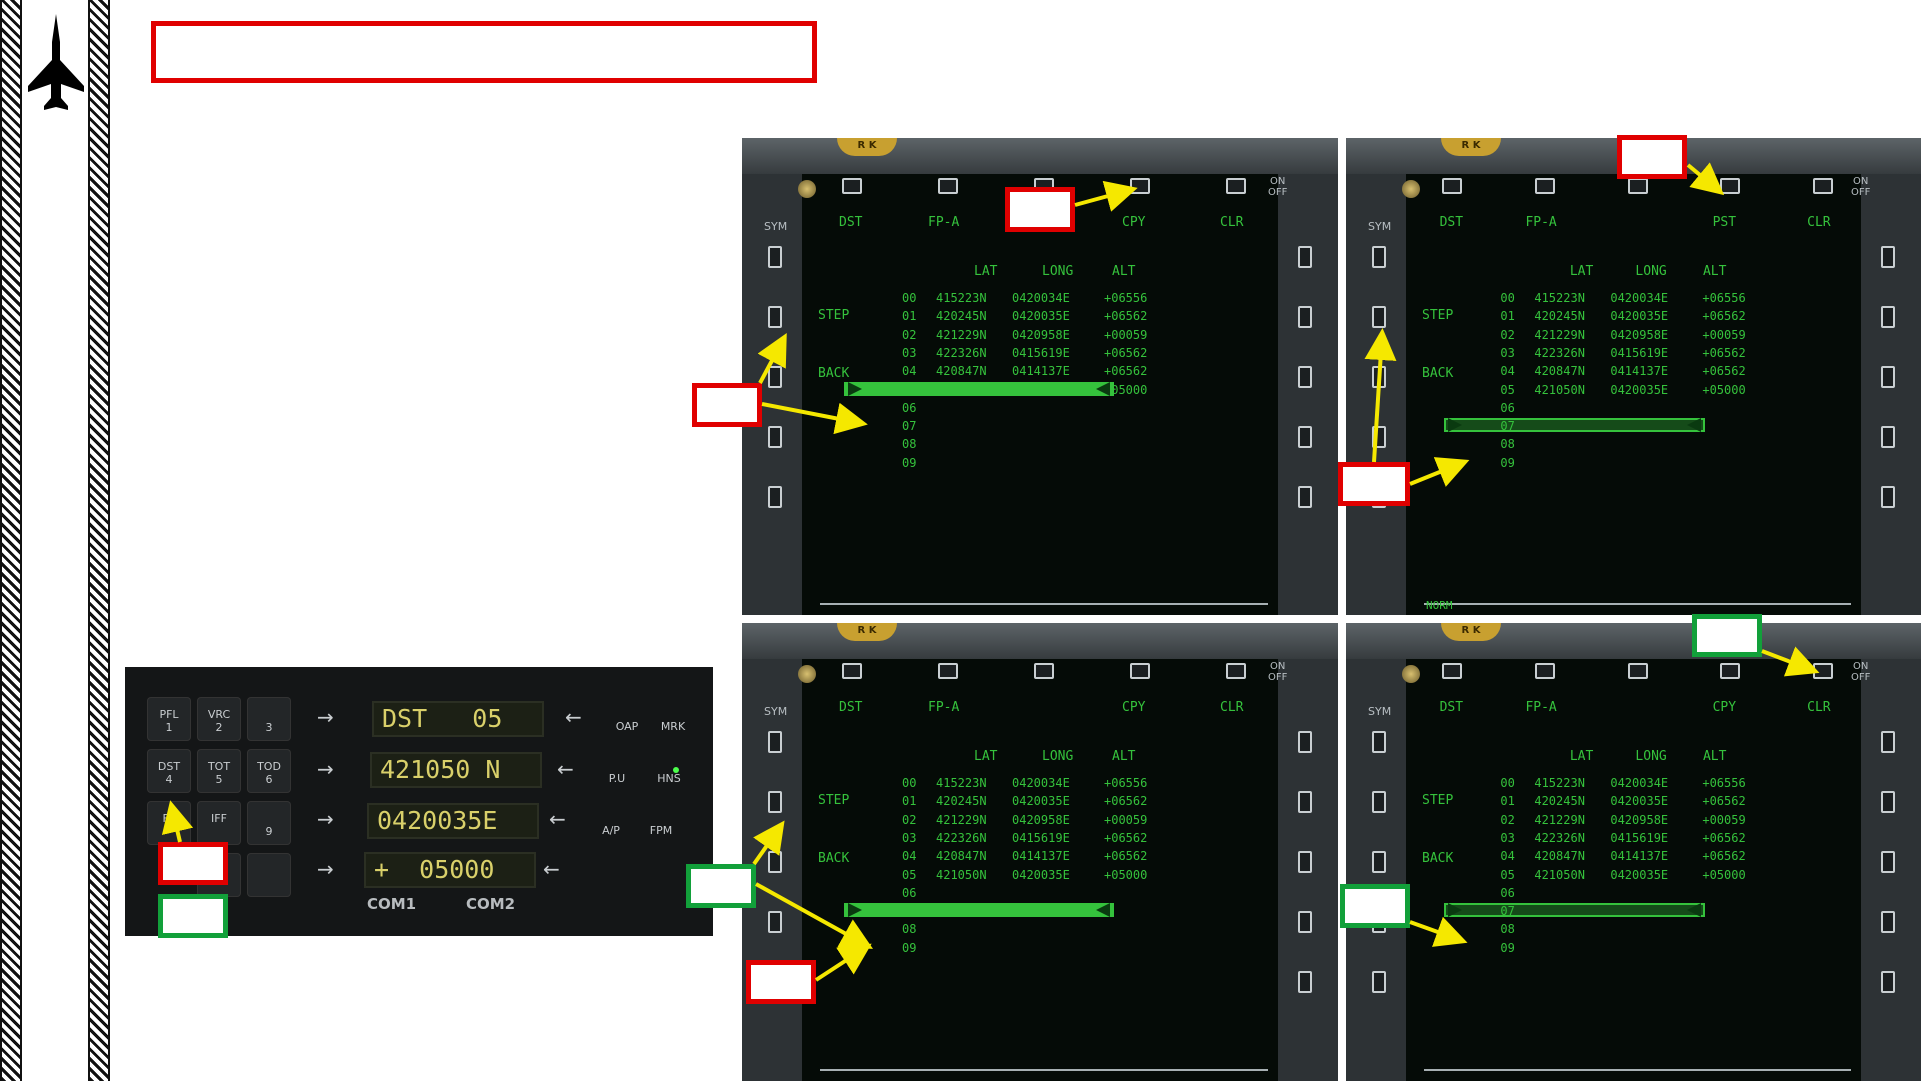 Image resolution: width=1921 pixels, height=1081 pixels. I want to click on osb-label-clr: CLR, so click(1819, 222).